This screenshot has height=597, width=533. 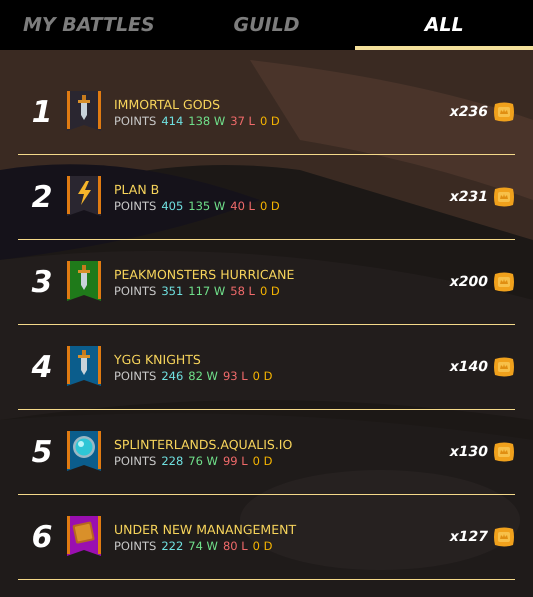 I want to click on rank-number: 4, so click(x=42, y=367).